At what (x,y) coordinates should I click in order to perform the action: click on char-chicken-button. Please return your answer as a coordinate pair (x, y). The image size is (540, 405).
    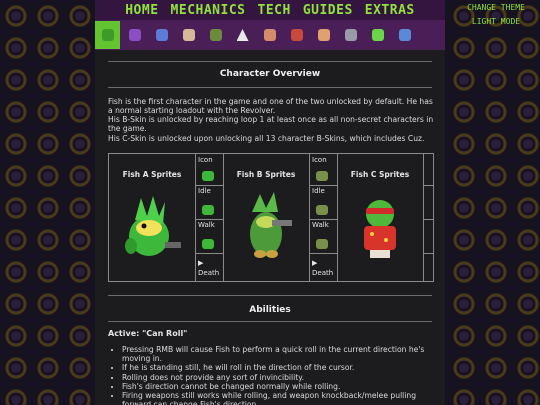
    Looking at the image, I should click on (323, 35).